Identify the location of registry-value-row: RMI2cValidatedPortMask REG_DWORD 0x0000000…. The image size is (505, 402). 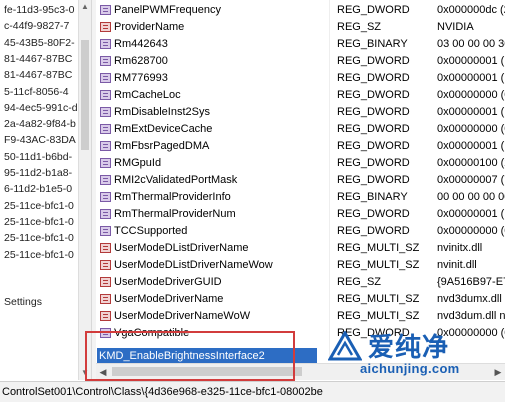
(300, 180).